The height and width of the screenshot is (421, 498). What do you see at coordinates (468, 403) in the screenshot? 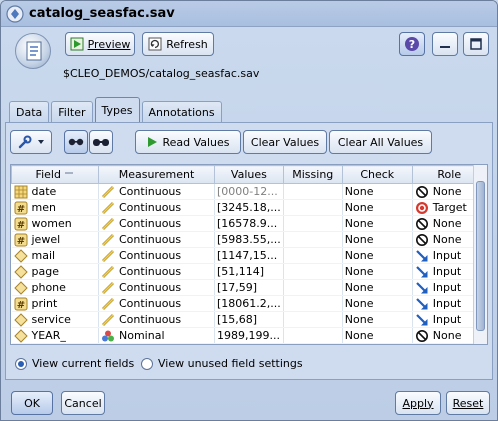
I see `reset-button: Reset` at bounding box center [468, 403].